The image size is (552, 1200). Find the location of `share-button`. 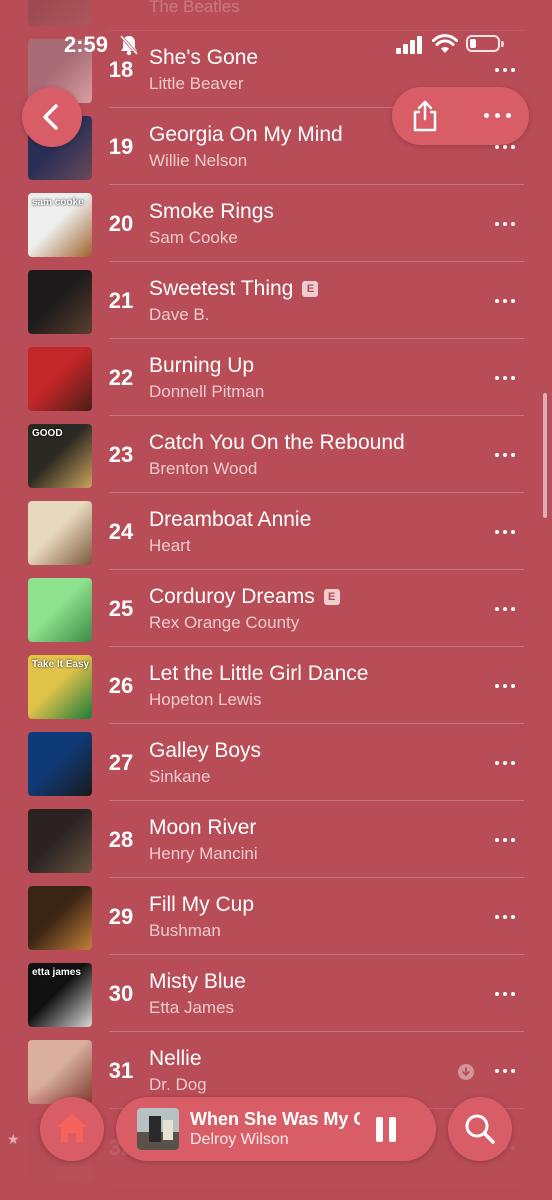

share-button is located at coordinates (425, 118).